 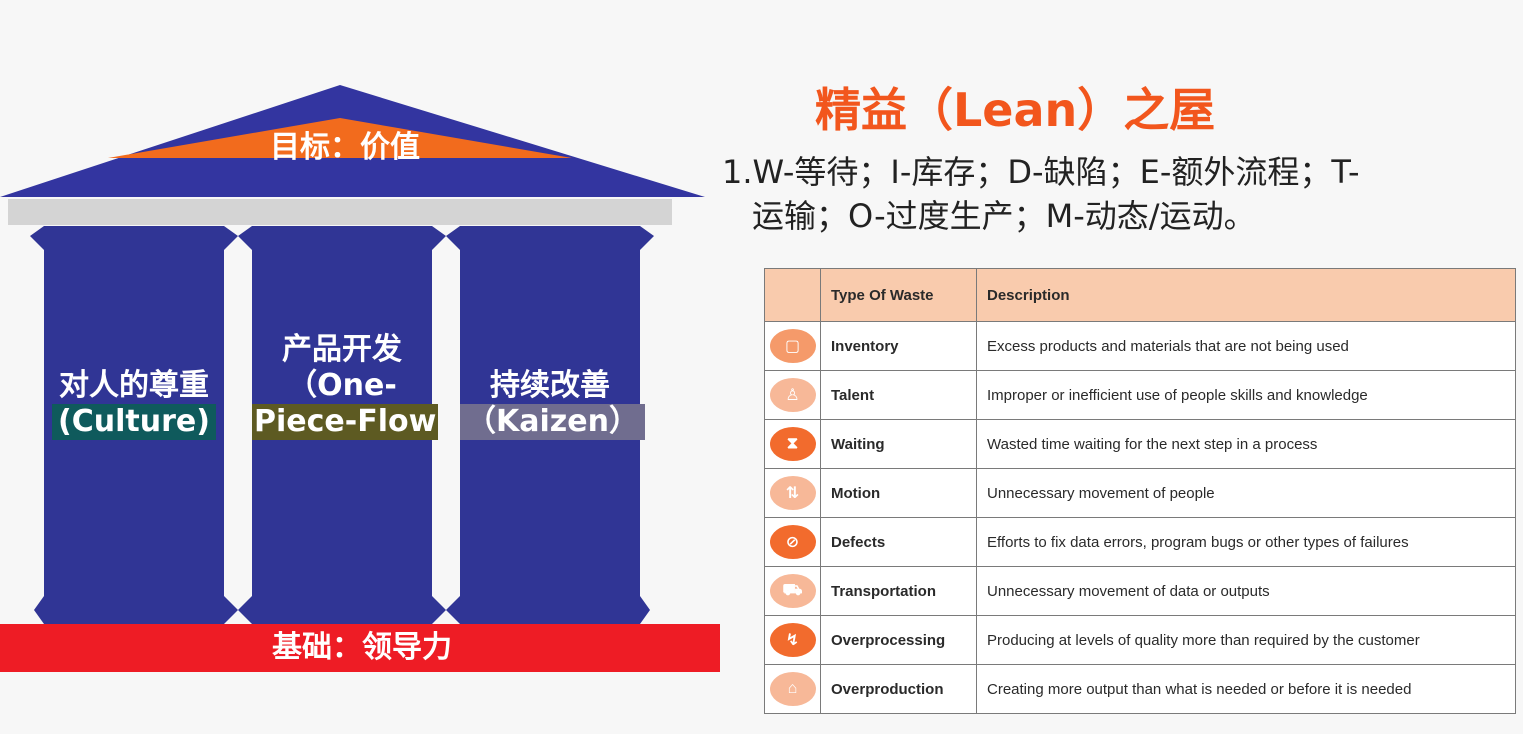 What do you see at coordinates (134, 422) in the screenshot?
I see `pillar-culture-subtitle: (Culture)` at bounding box center [134, 422].